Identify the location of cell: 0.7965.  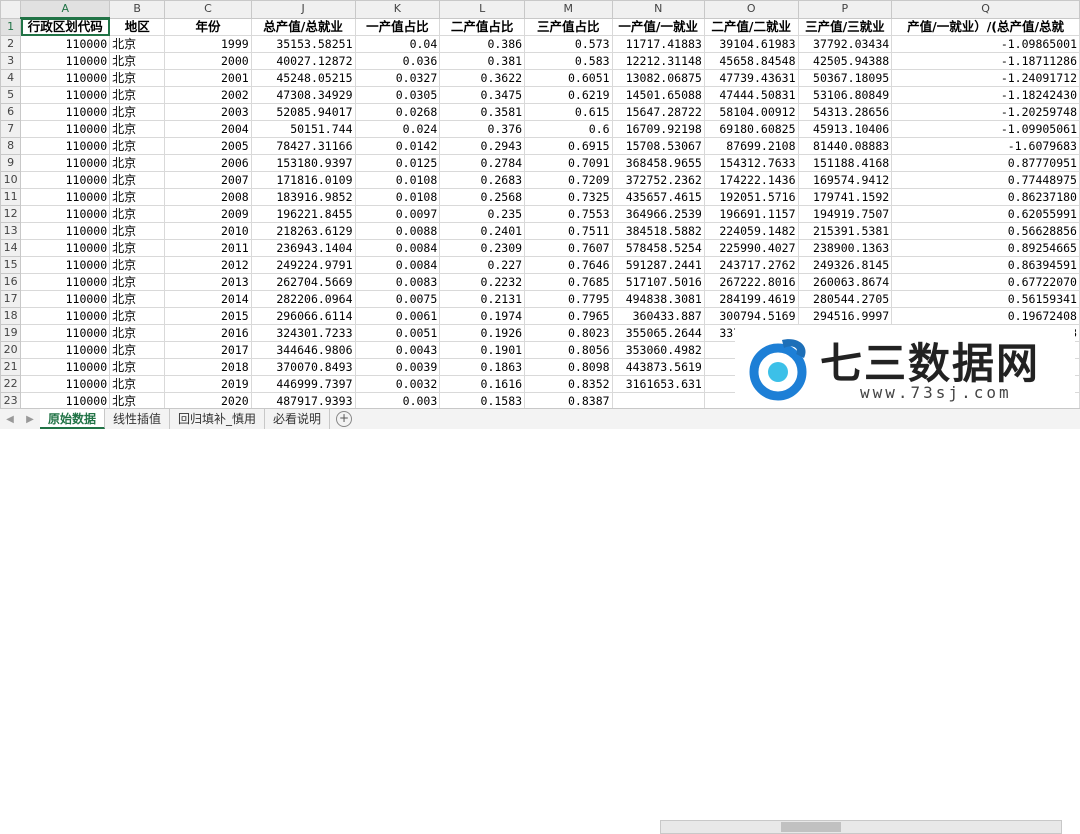
(568, 316).